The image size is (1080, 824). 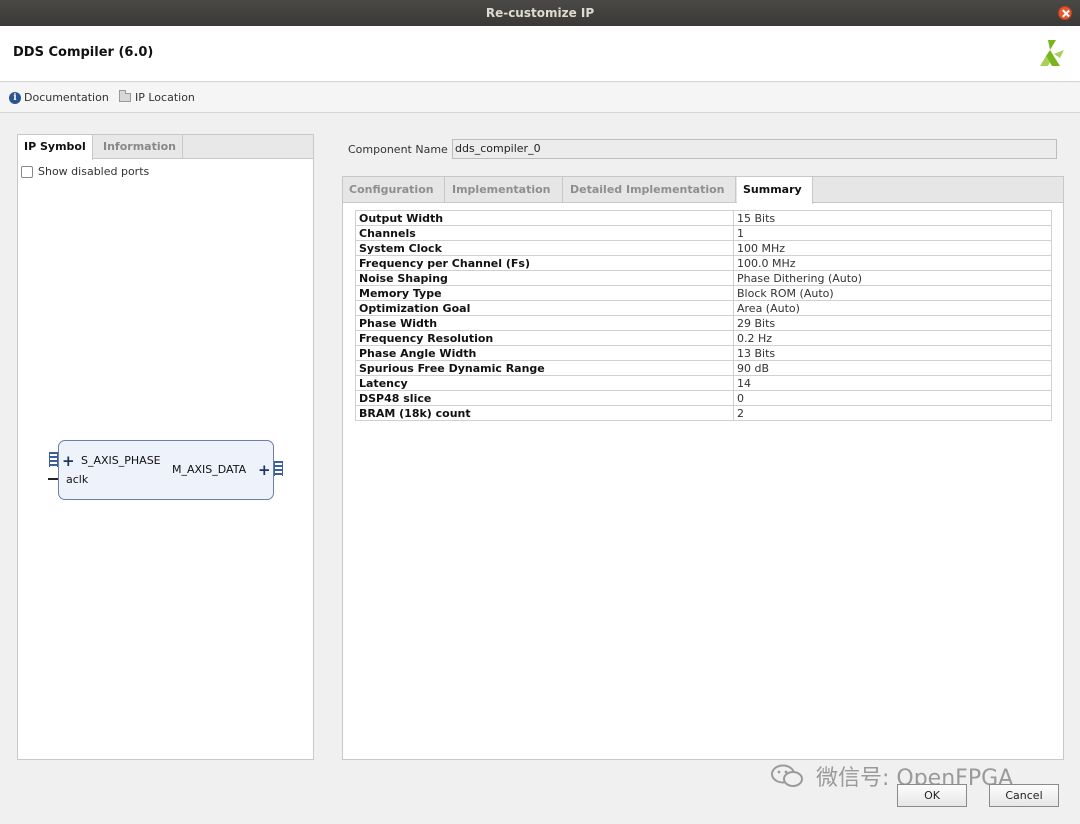 I want to click on summary-row: Phase Angle Width 13 Bits, so click(x=703, y=353).